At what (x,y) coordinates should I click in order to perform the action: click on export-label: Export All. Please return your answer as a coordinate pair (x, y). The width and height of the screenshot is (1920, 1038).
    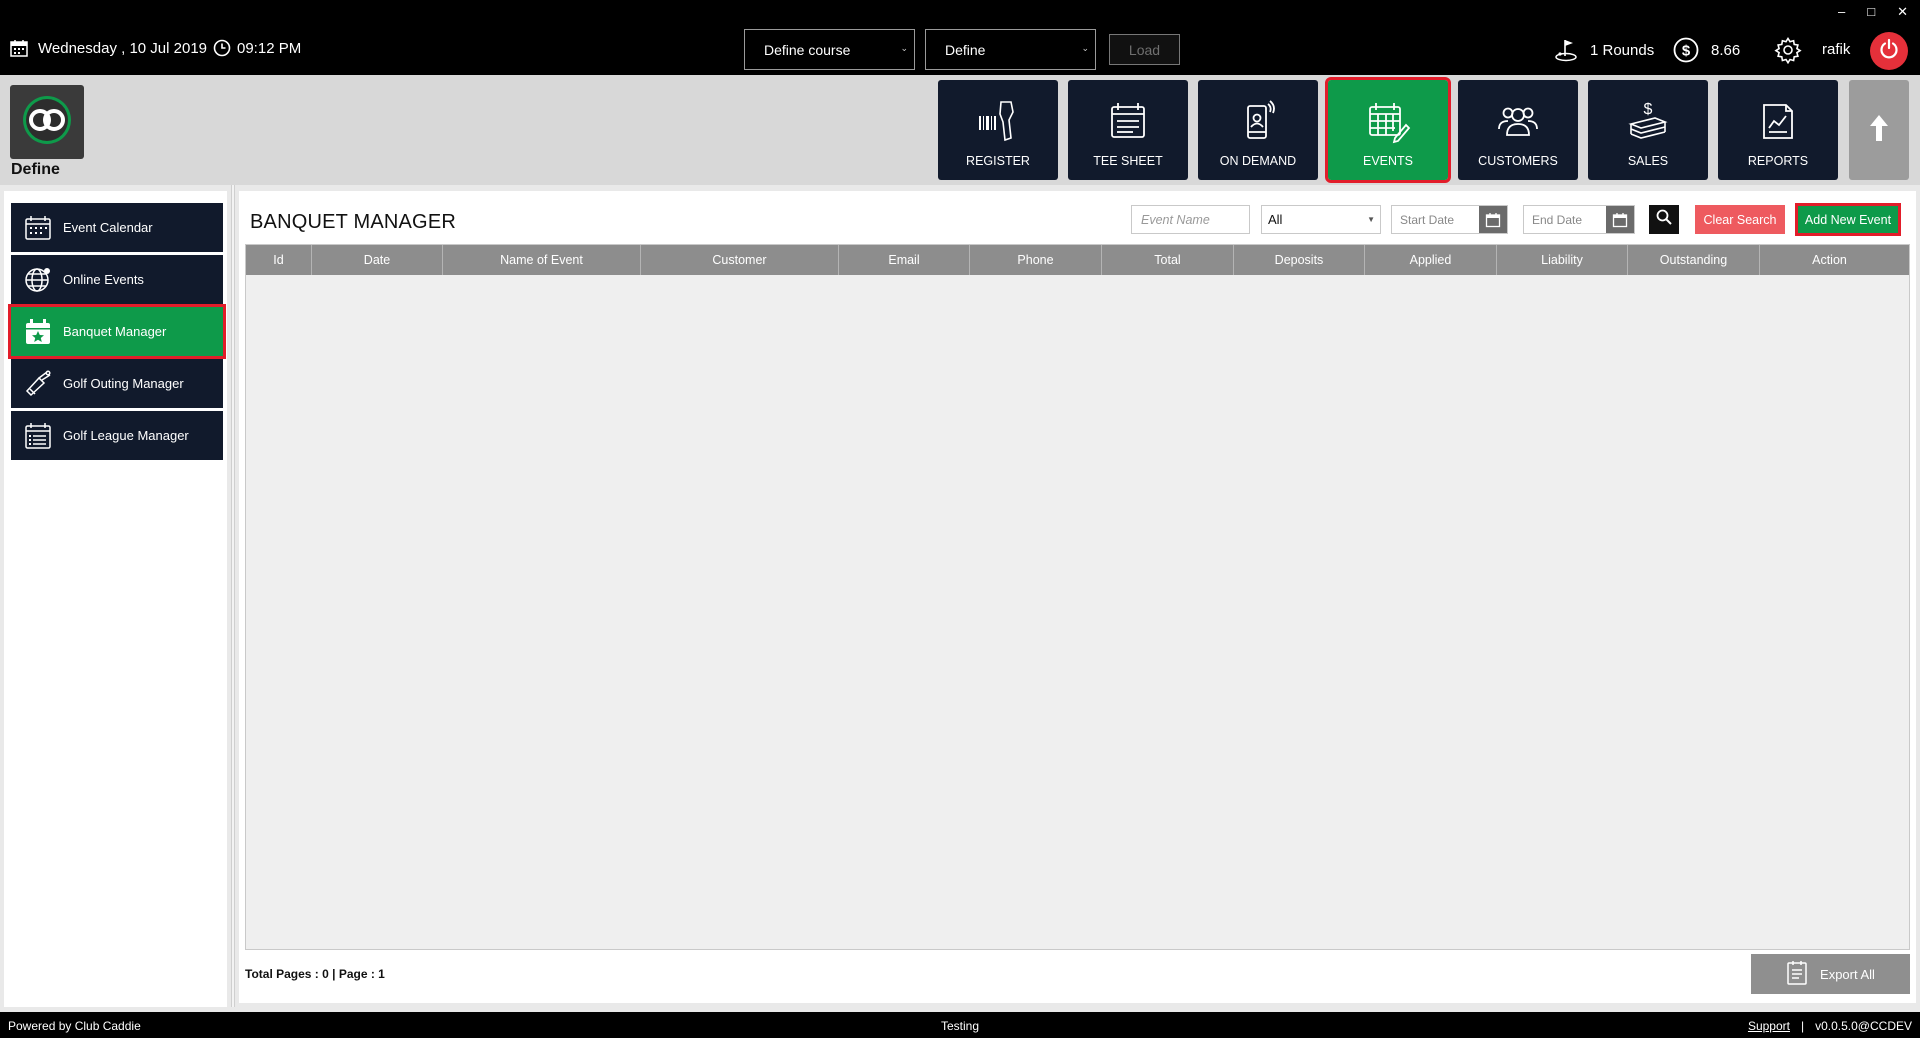
    Looking at the image, I should click on (1847, 974).